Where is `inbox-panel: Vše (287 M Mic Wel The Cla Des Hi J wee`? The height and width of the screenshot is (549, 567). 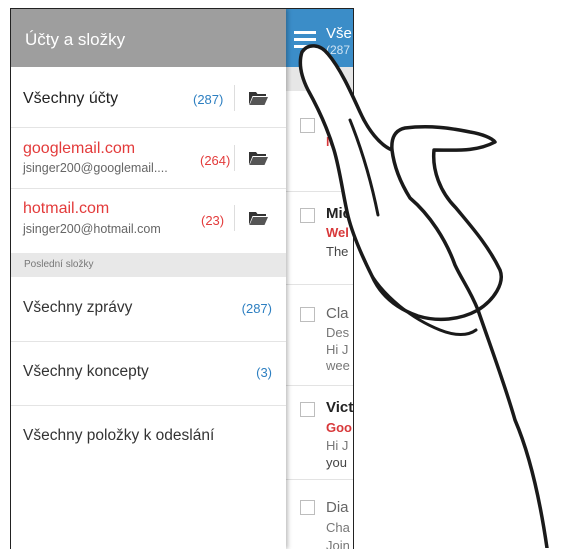
inbox-panel: Vše (287 M Mic Wel The Cla Des Hi J wee is located at coordinates (319, 279).